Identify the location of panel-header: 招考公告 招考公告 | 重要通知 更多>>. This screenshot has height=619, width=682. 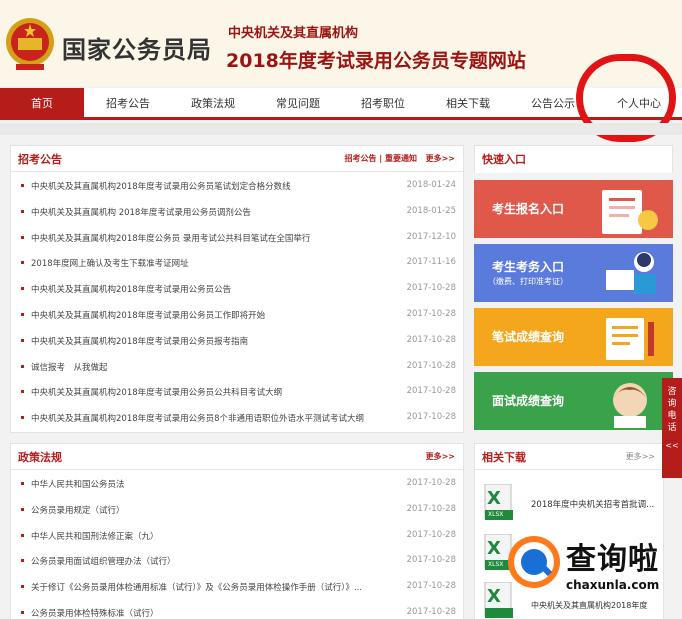
(237, 159).